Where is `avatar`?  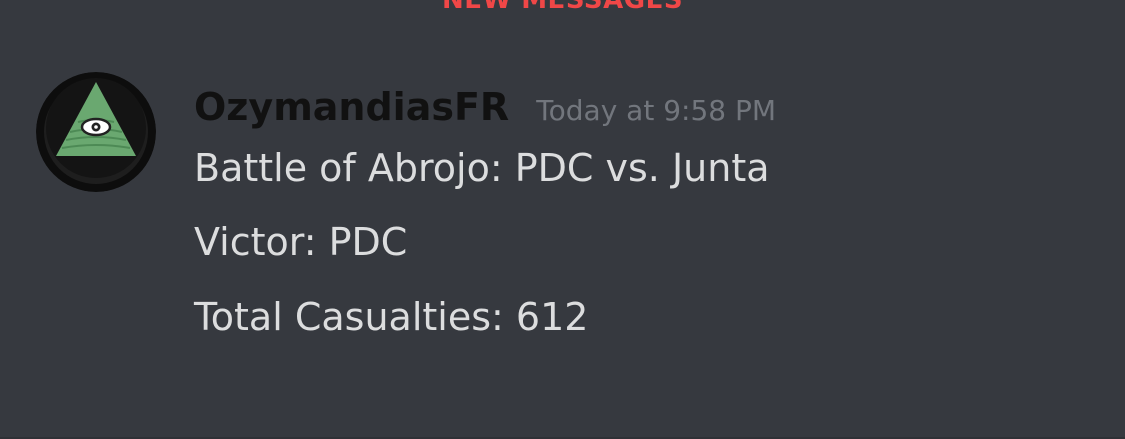 avatar is located at coordinates (96, 132).